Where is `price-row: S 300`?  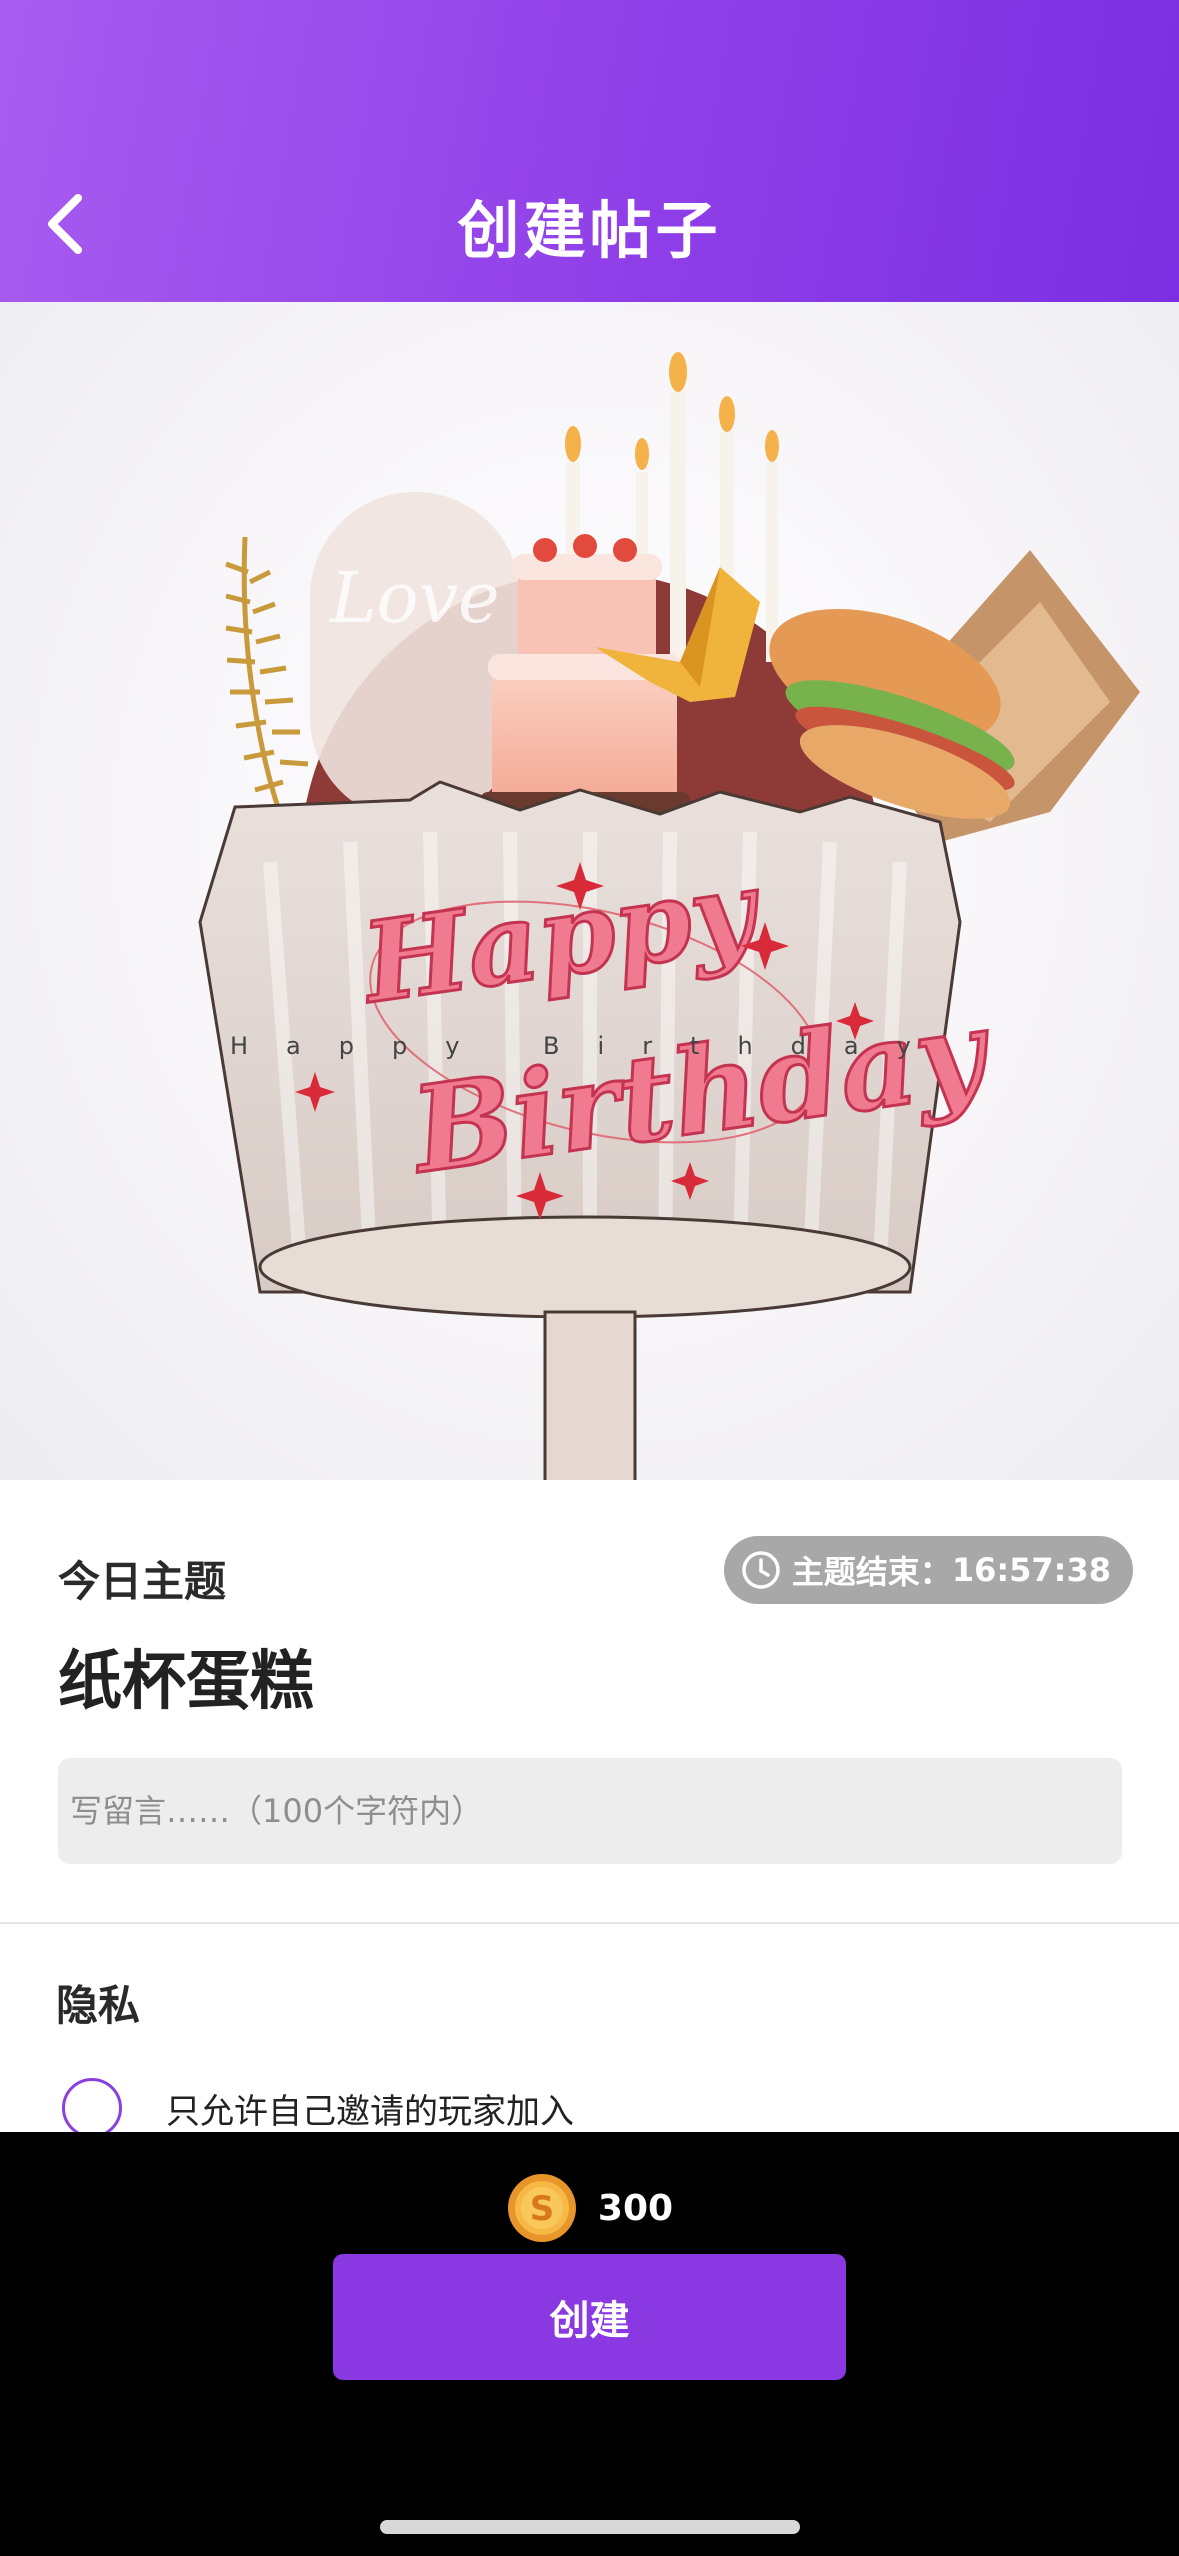 price-row: S 300 is located at coordinates (589, 2208).